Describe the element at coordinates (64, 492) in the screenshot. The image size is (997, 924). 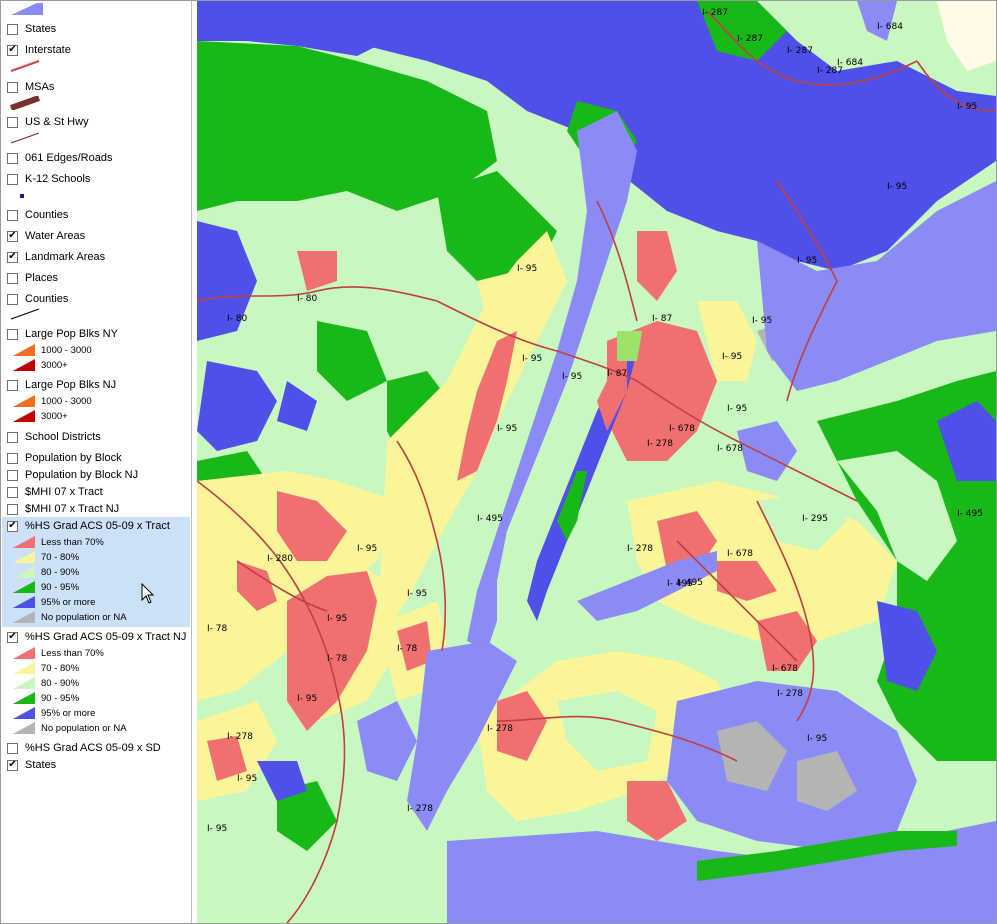
I see `layer-label: $MHI 07 x Tract` at that location.